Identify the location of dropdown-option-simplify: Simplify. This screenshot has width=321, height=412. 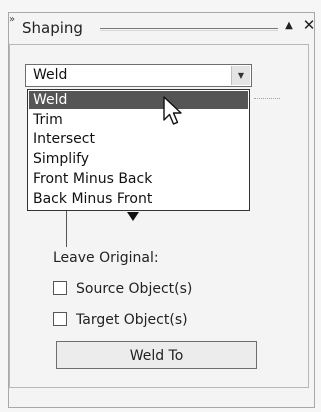
(138, 159).